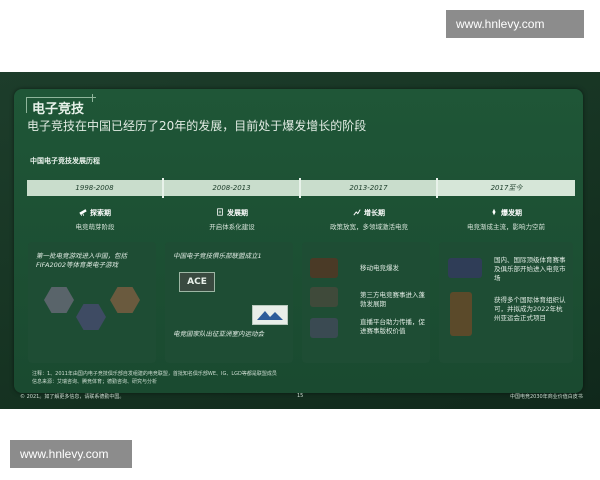 This screenshot has height=480, width=600. I want to click on asian-games-logo, so click(461, 314).